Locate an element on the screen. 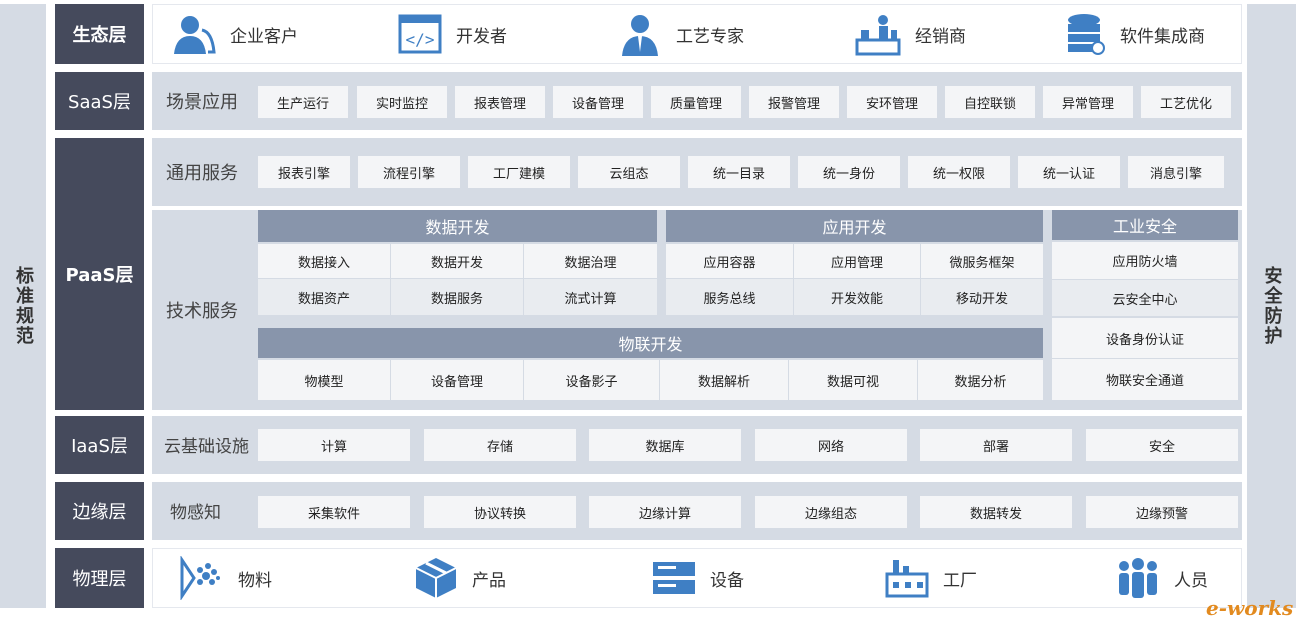 This screenshot has height=632, width=1296. eco-enterprise-customer: 企业客户 is located at coordinates (235, 34).